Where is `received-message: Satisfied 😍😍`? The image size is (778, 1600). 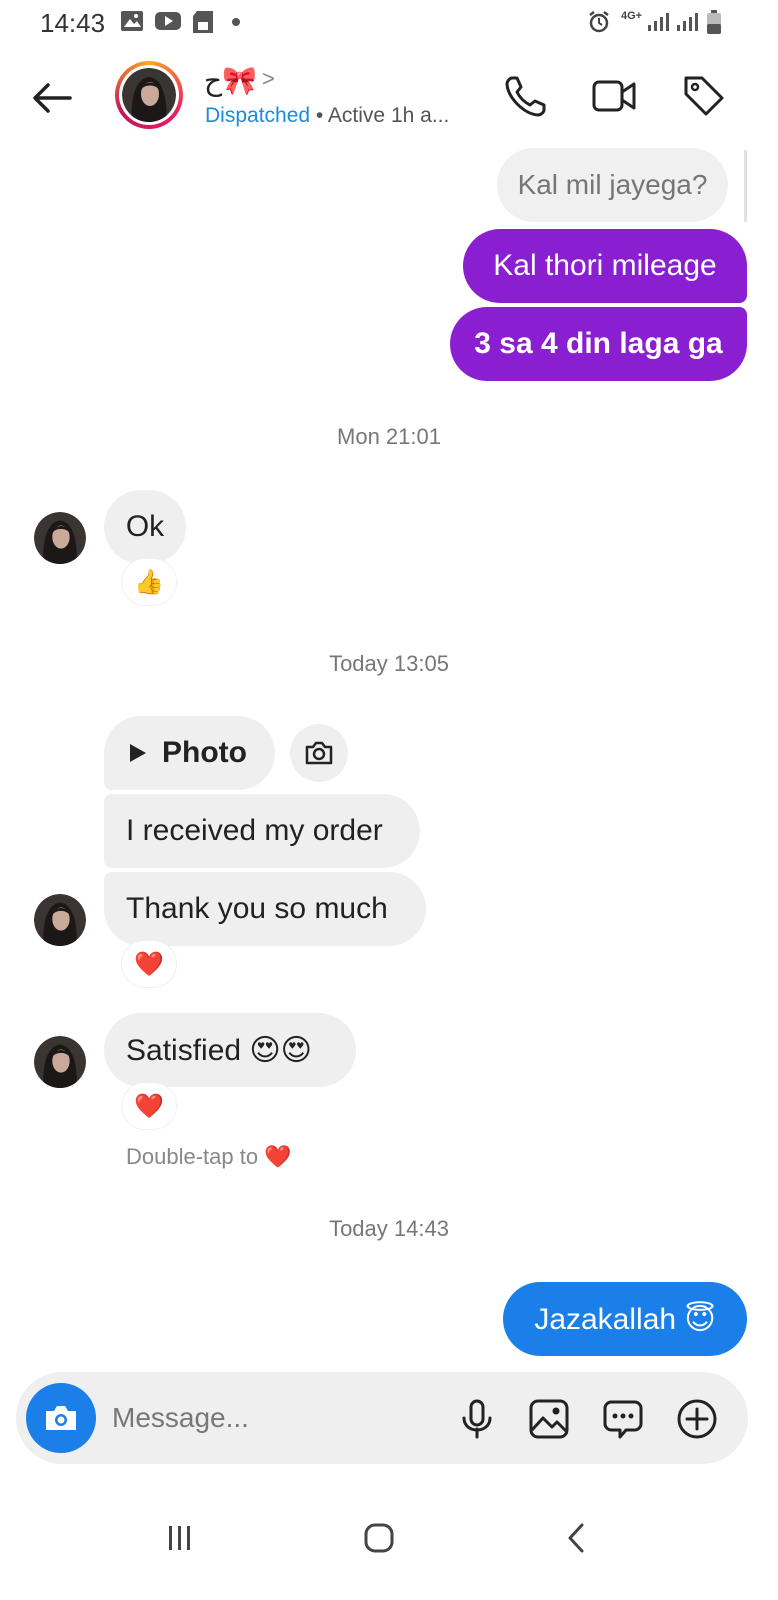 received-message: Satisfied 😍😍 is located at coordinates (230, 1050).